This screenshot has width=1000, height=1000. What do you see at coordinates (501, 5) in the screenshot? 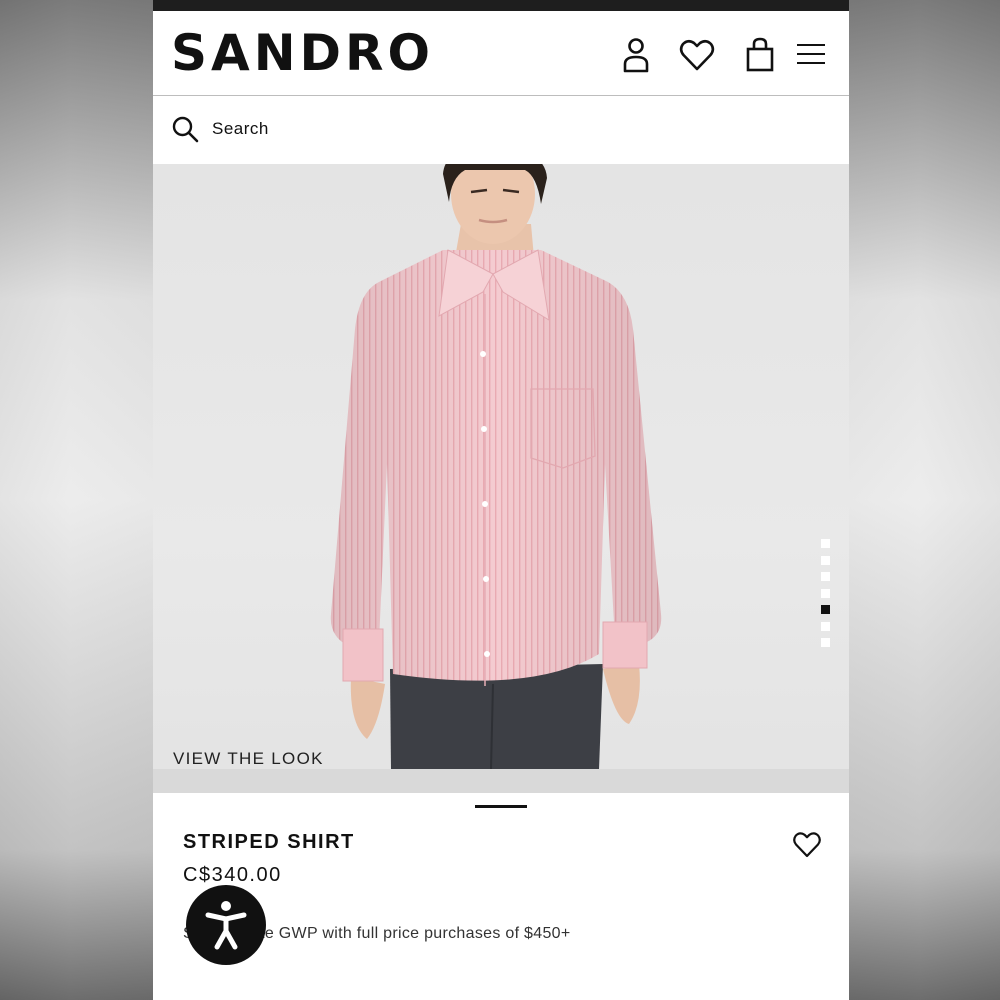
I see `status-bar` at bounding box center [501, 5].